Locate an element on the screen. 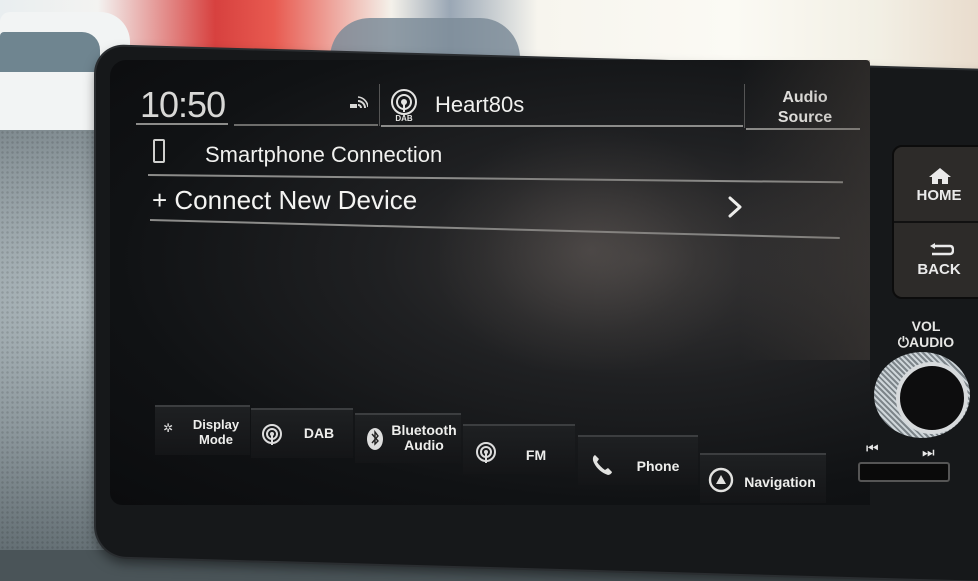 The height and width of the screenshot is (581, 978). clock: 10:50 is located at coordinates (183, 104).